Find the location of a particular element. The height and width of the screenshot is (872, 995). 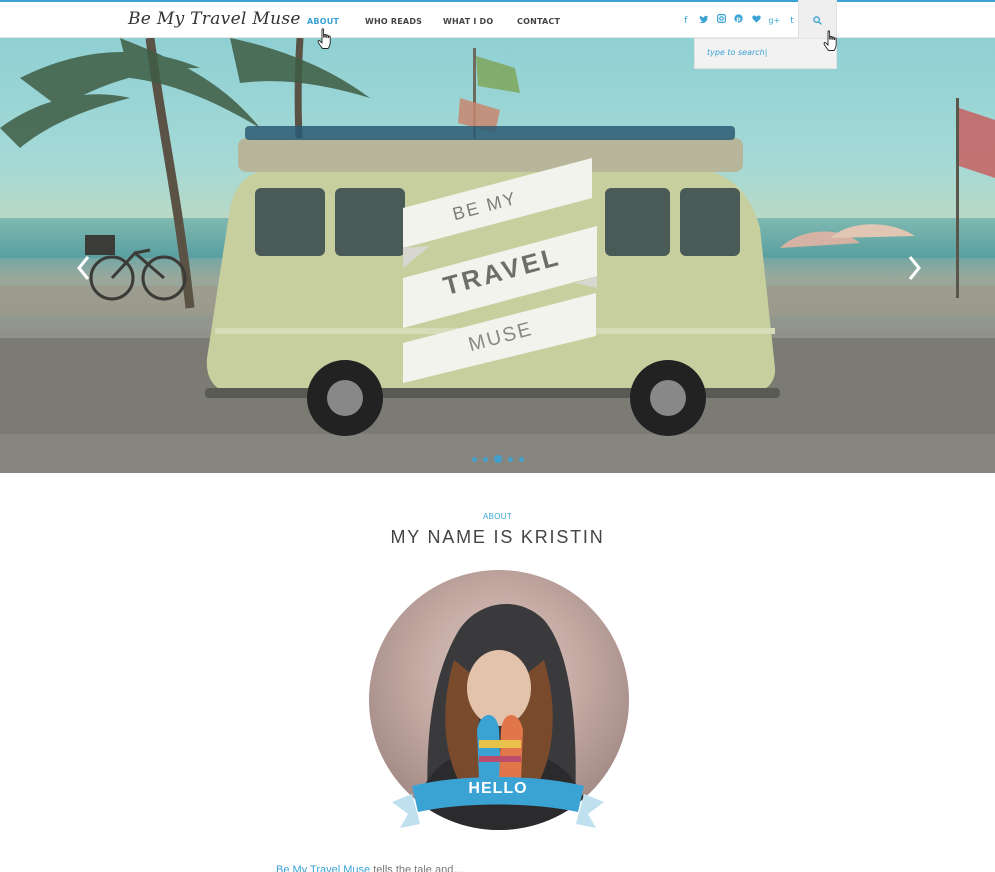

site-logo: Be My Travel Muse is located at coordinates (214, 19).